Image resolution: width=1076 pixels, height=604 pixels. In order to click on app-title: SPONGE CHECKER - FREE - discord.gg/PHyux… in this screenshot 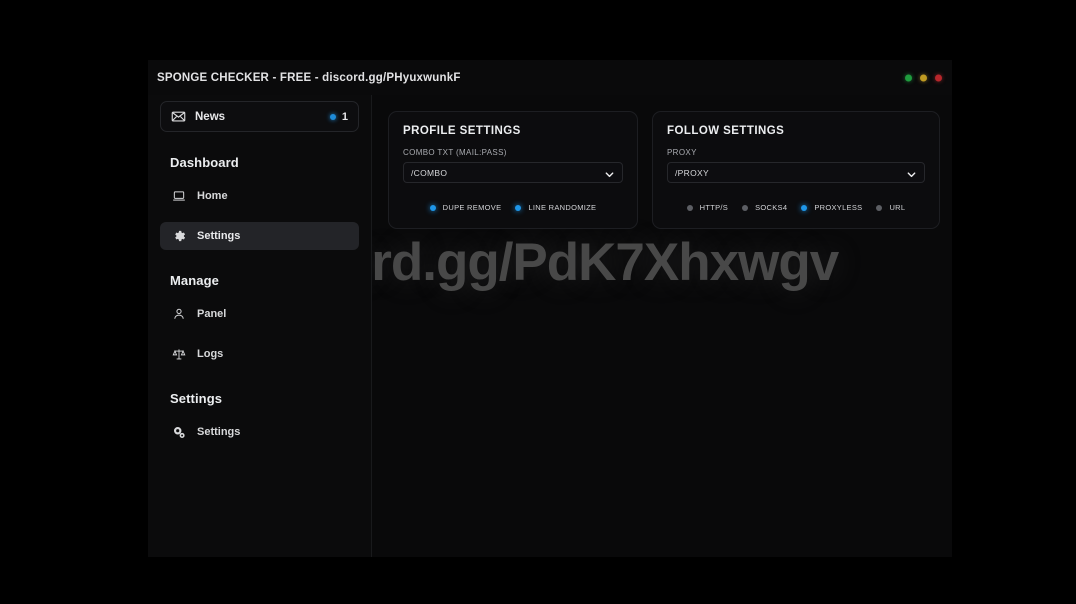, I will do `click(309, 77)`.